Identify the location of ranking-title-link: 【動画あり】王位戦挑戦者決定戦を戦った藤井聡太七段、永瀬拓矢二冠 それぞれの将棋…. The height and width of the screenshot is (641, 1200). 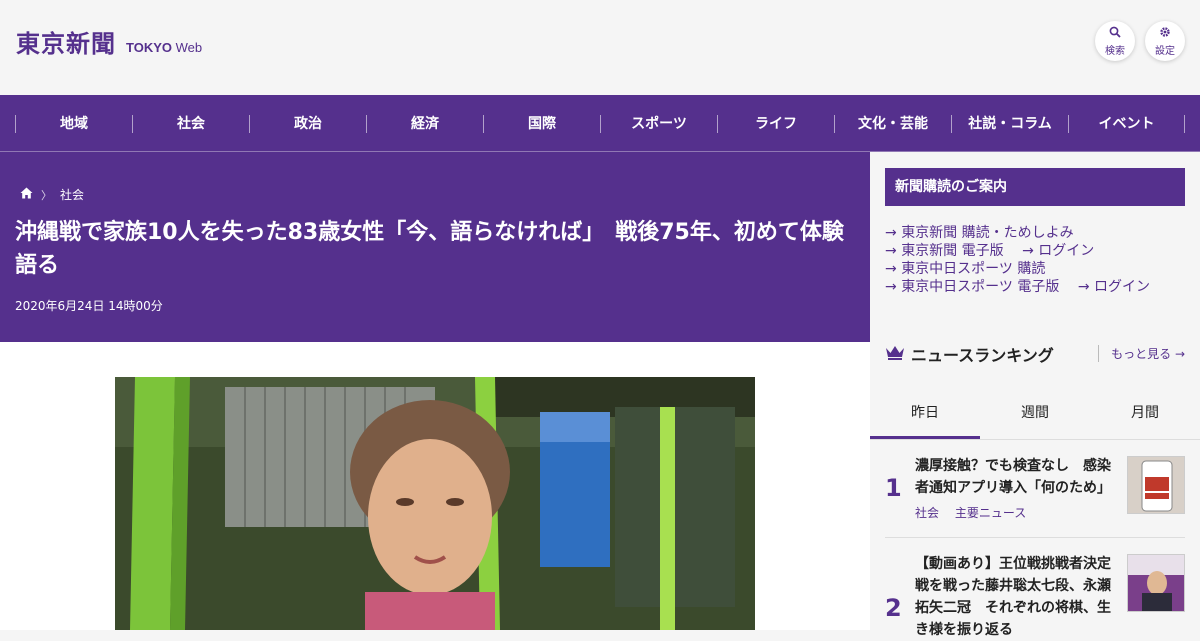
(1015, 597).